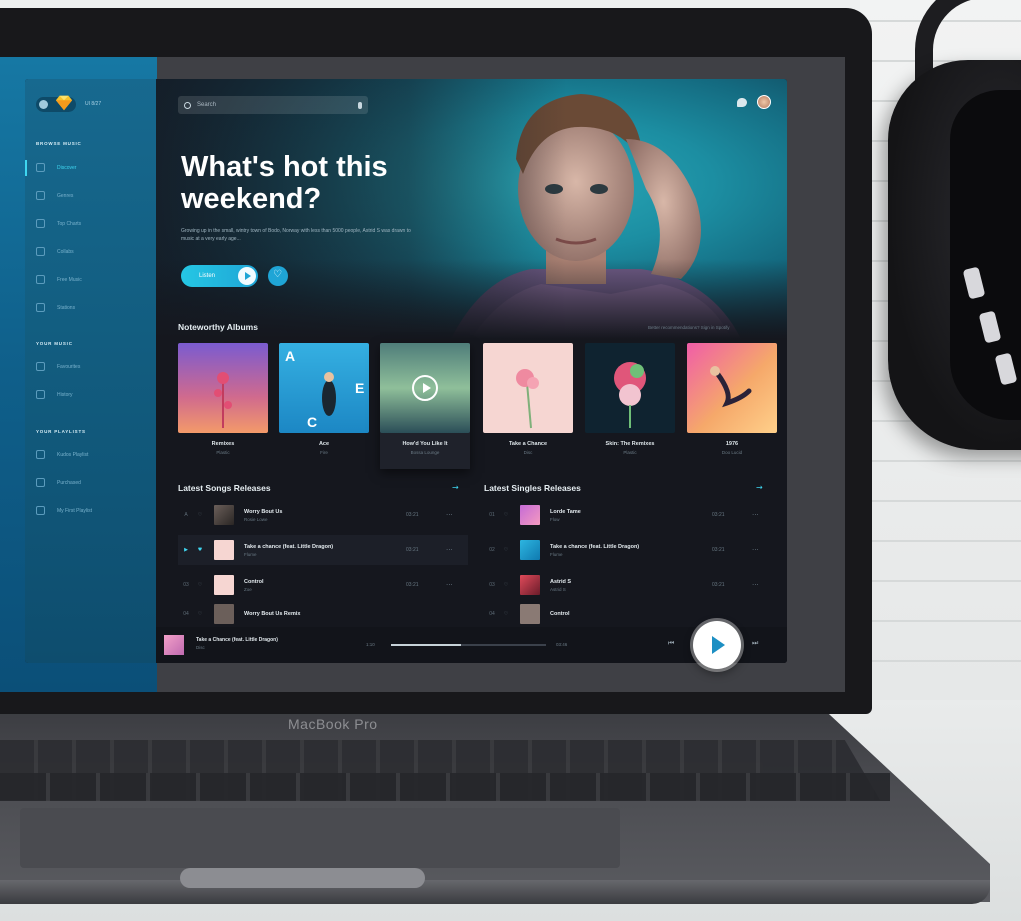 This screenshot has height=921, width=1021. What do you see at coordinates (58, 482) in the screenshot?
I see `sidebar-item-purchased: Purchased` at bounding box center [58, 482].